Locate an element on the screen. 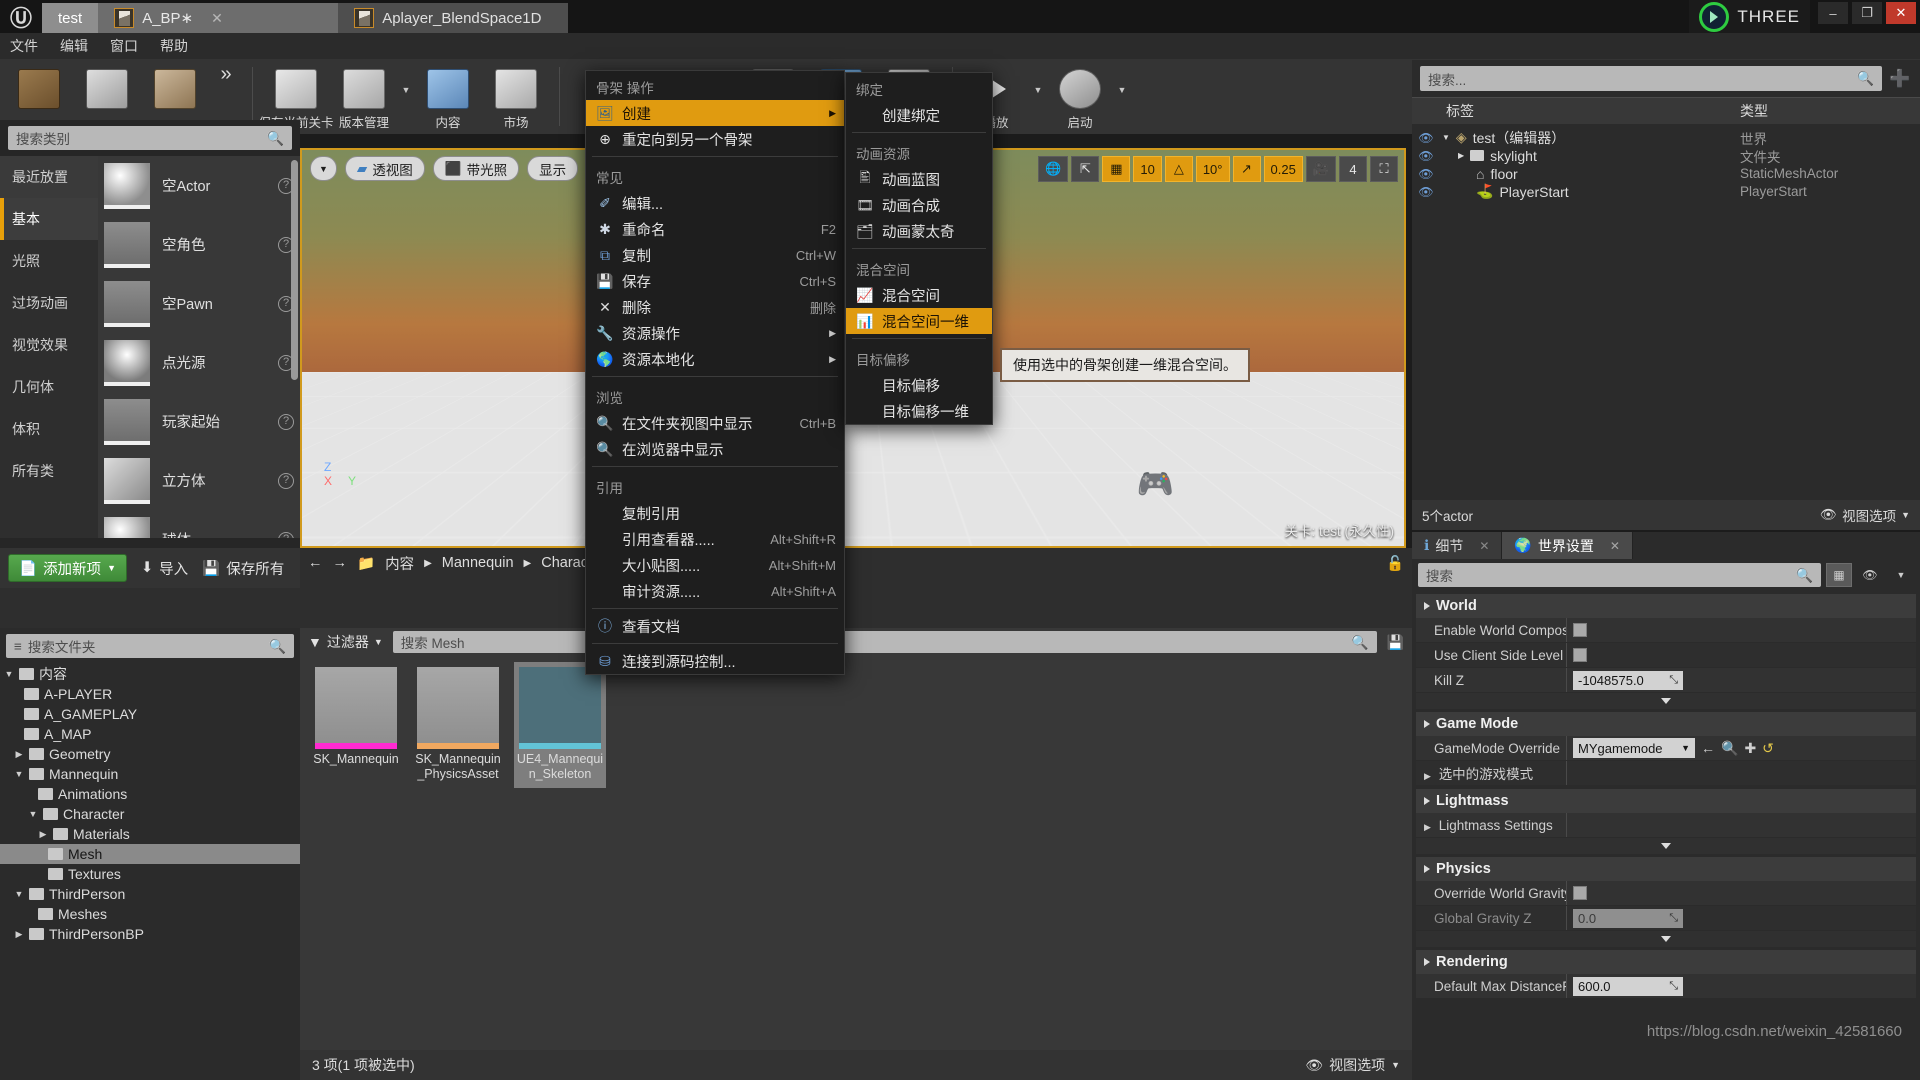 Image resolution: width=1920 pixels, height=1080 pixels. globe-icon: 🌐 is located at coordinates (1053, 169).